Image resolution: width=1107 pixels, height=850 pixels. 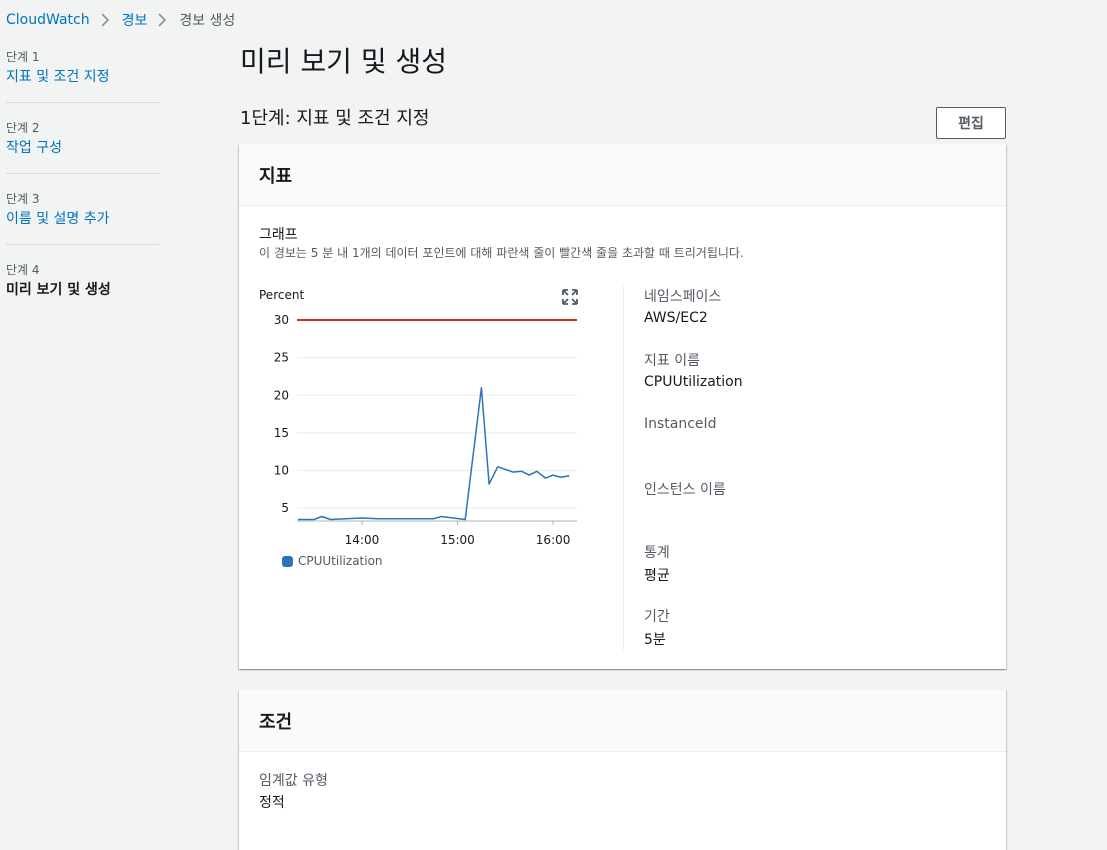 What do you see at coordinates (135, 20) in the screenshot?
I see `breadcrumb-alarms: 경보` at bounding box center [135, 20].